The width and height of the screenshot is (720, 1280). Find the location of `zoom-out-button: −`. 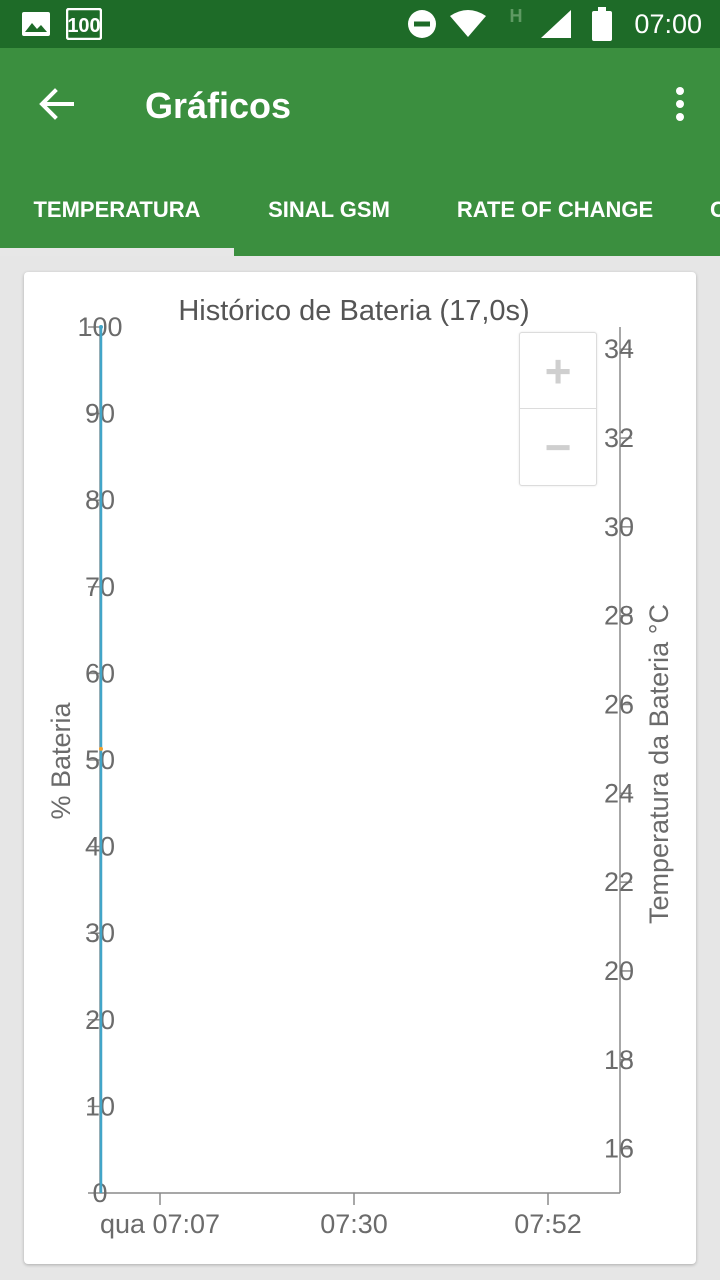

zoom-out-button: − is located at coordinates (558, 447).